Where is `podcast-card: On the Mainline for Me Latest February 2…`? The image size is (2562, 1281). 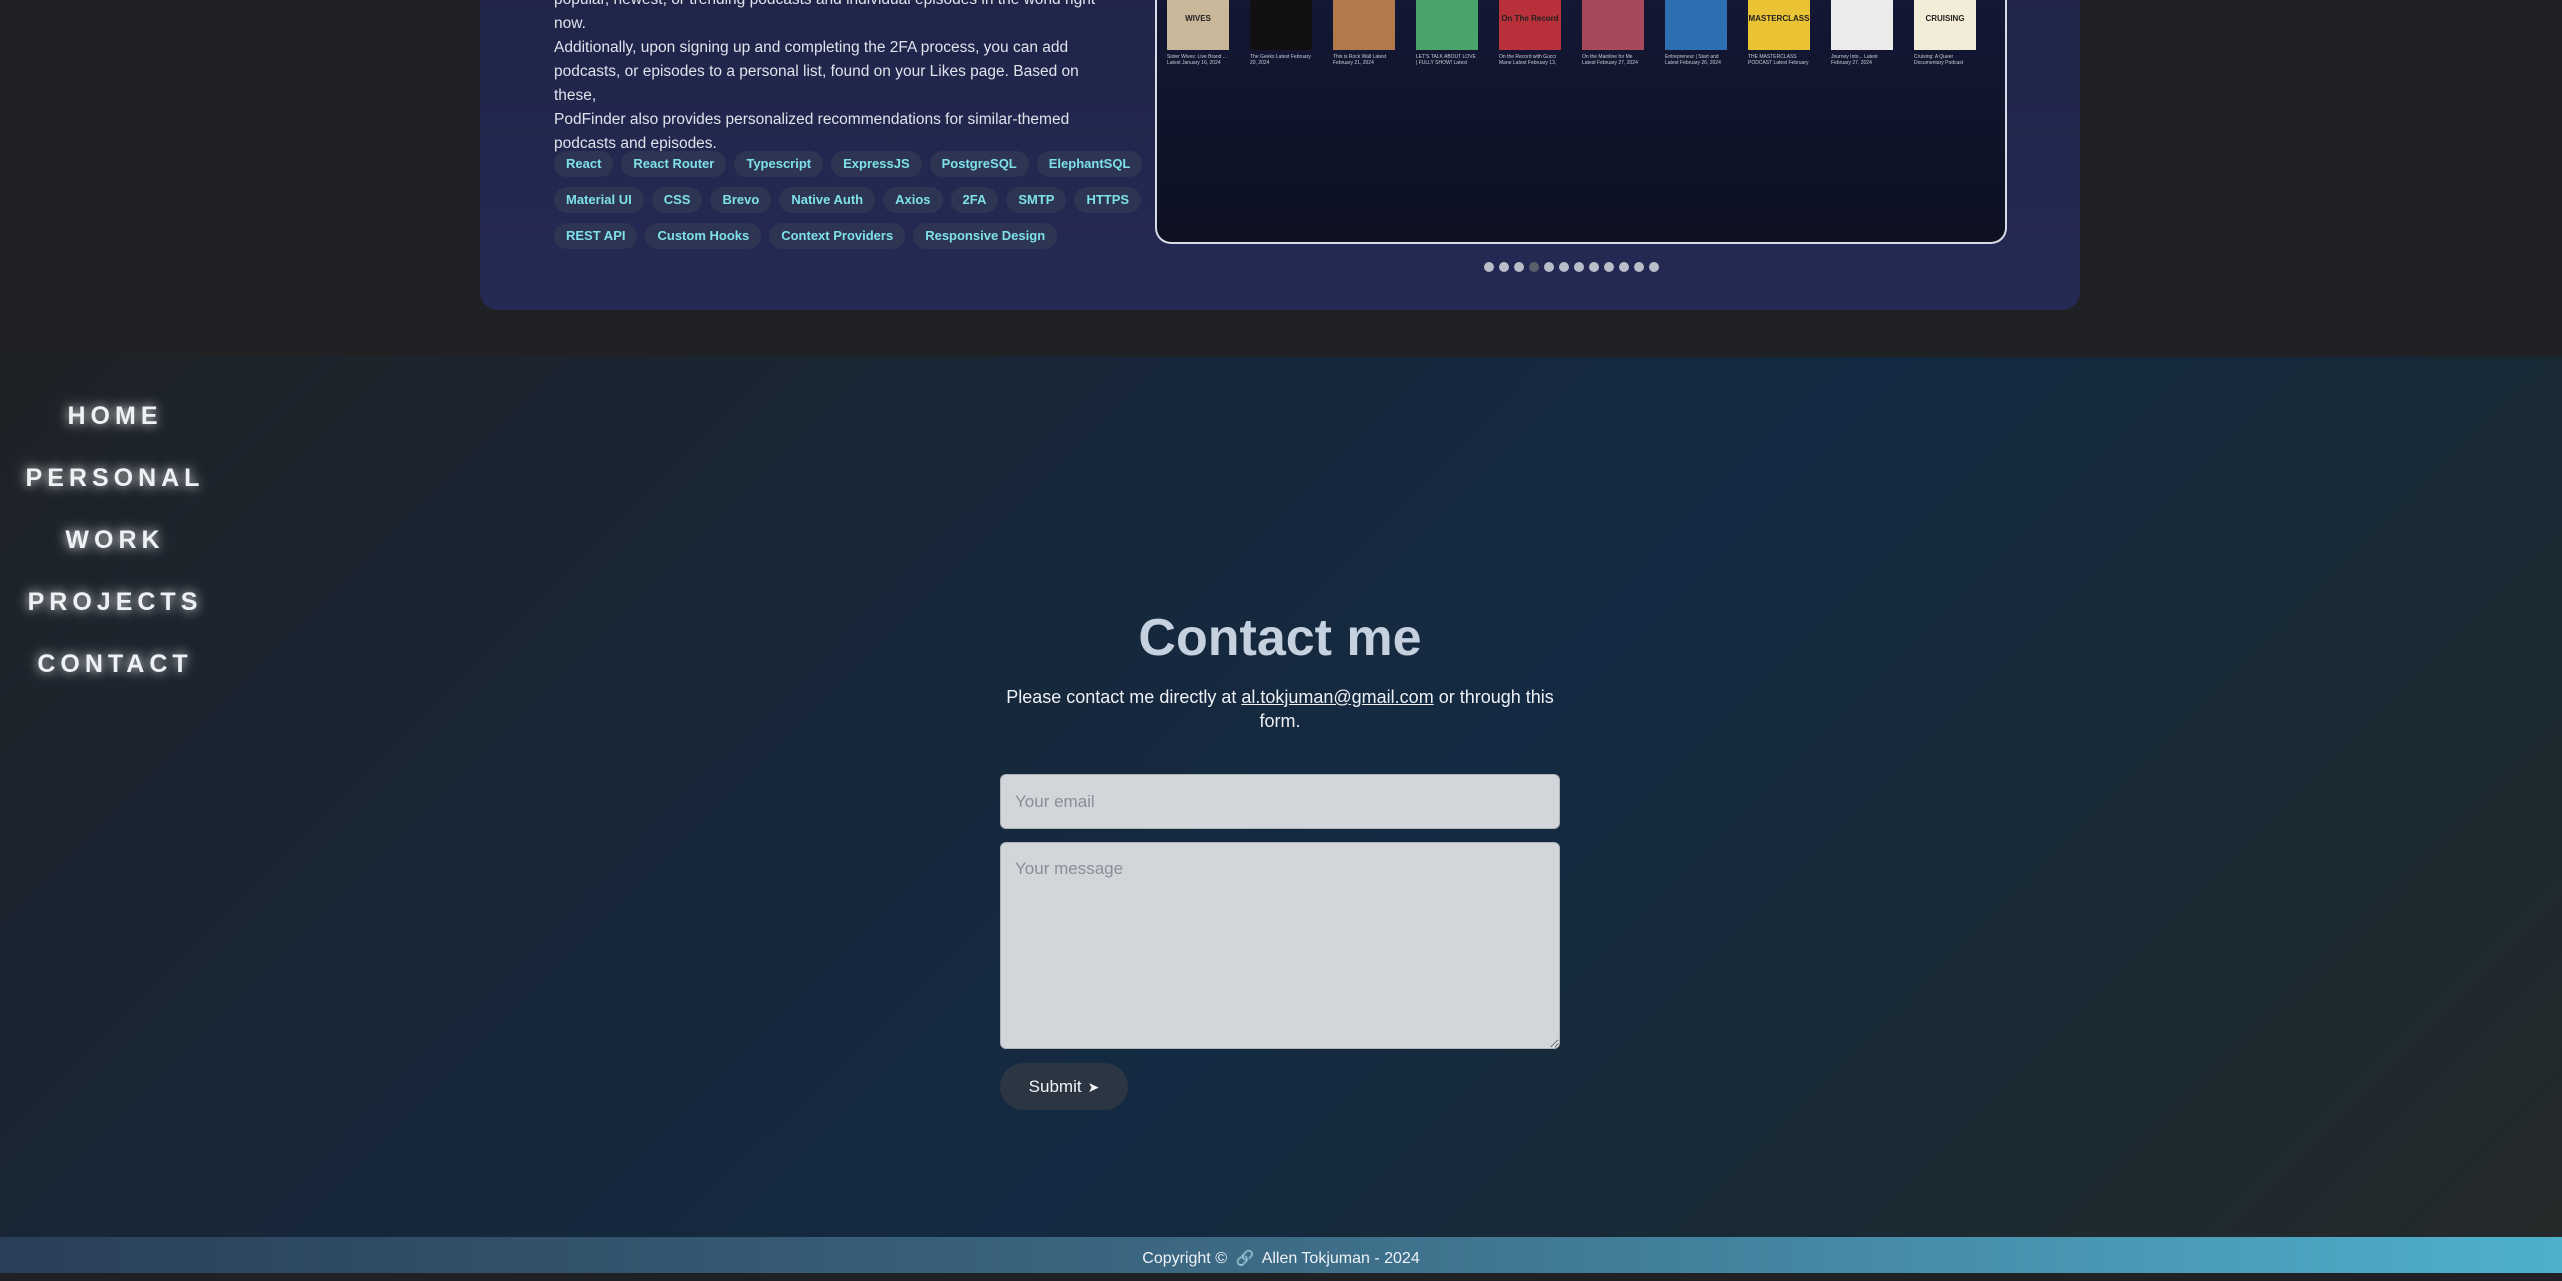
podcast-card: On the Mainline for Me Latest February 2… is located at coordinates (1613, 33).